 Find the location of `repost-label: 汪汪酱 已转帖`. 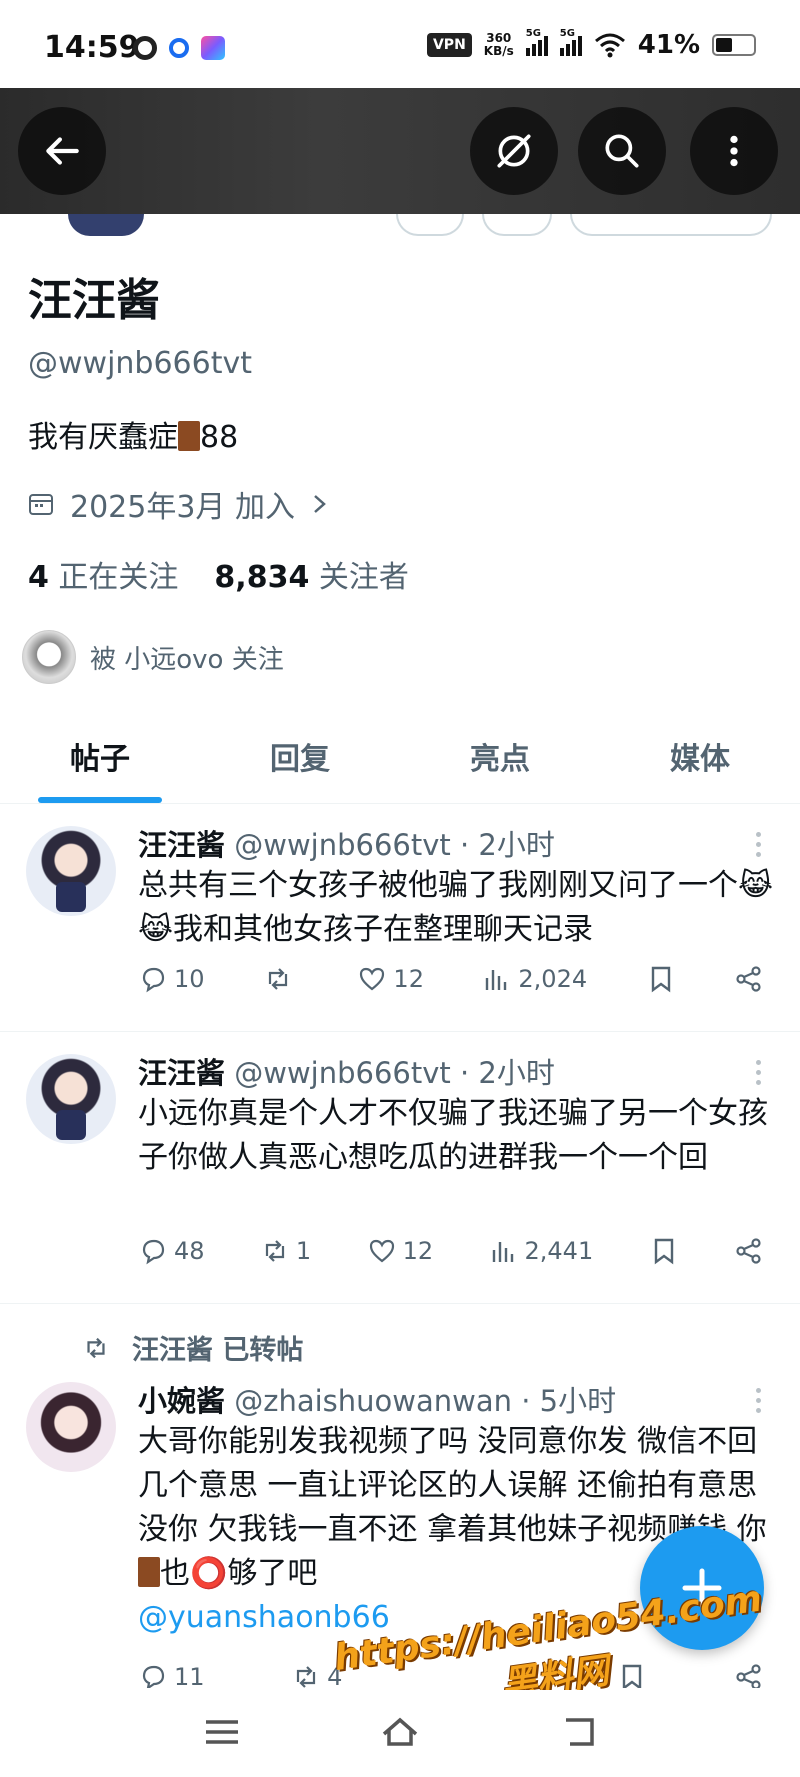

repost-label: 汪汪酱 已转帖 is located at coordinates (191, 1347).